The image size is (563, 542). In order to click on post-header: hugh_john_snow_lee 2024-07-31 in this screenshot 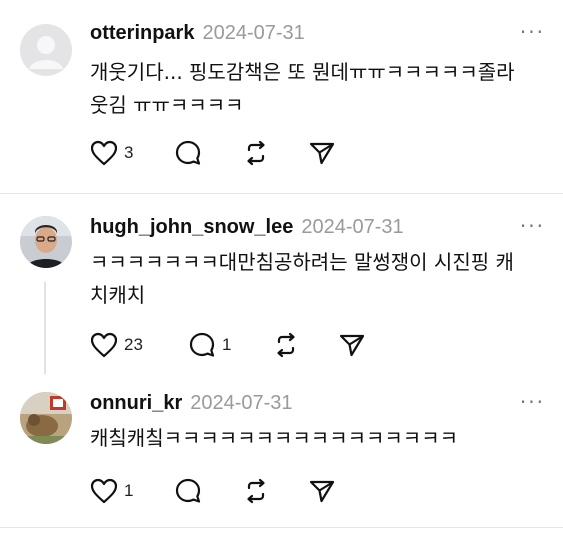, I will do `click(247, 227)`.